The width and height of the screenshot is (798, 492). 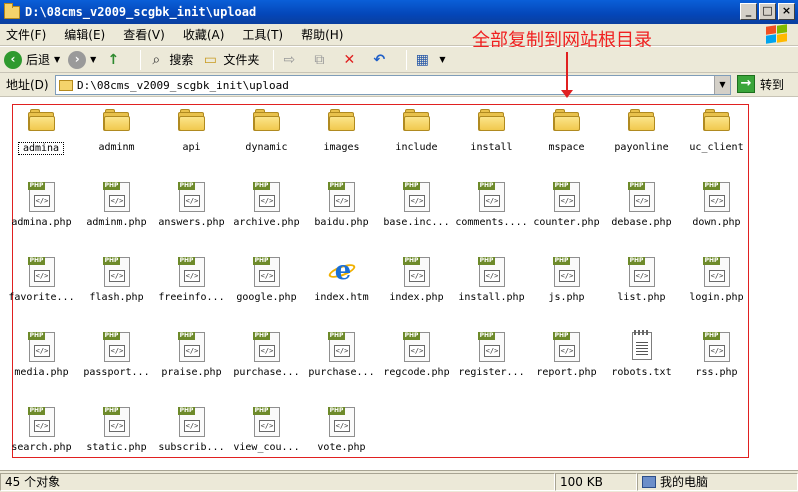 I want to click on file-name: install, so click(x=491, y=147).